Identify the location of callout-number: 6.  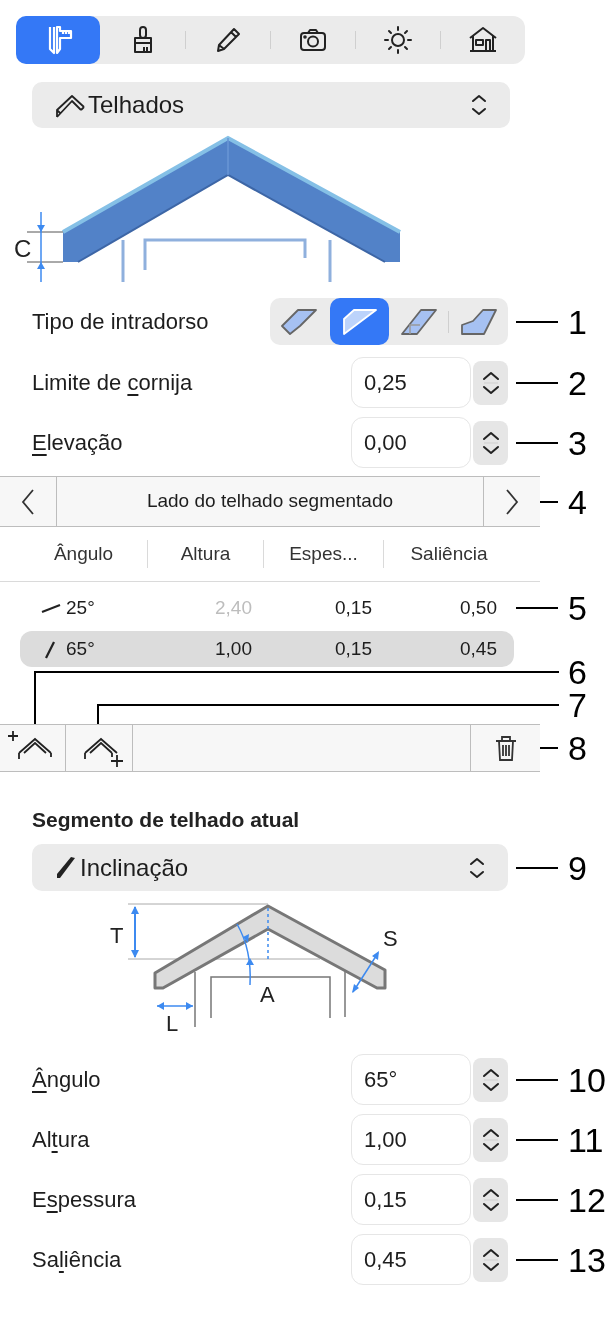
(577, 672).